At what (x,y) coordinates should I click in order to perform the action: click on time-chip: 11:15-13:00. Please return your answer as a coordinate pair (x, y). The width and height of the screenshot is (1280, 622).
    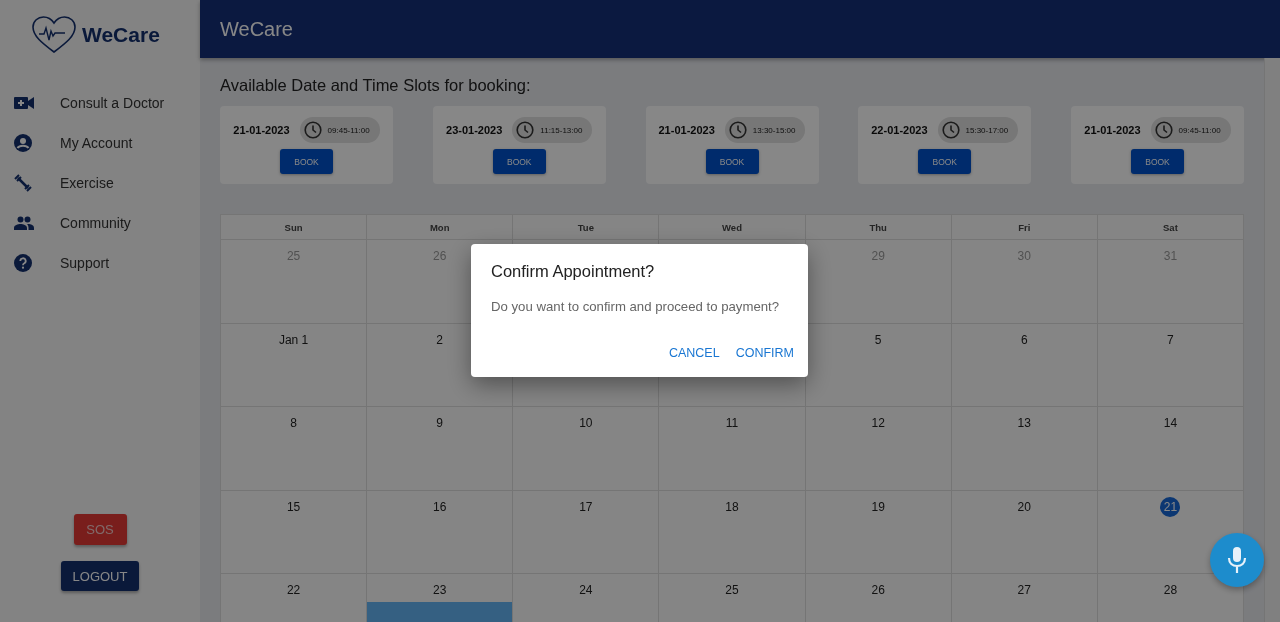
    Looking at the image, I should click on (552, 130).